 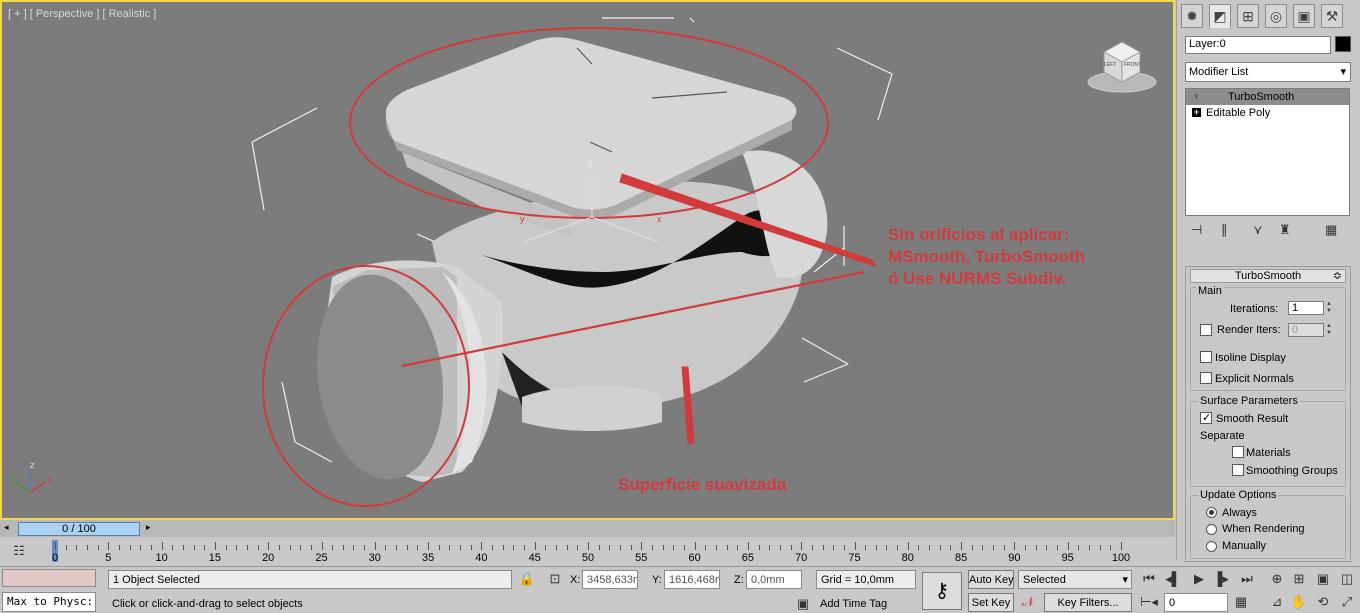 What do you see at coordinates (1224, 230) in the screenshot?
I see `show-end-result-icon: ∥` at bounding box center [1224, 230].